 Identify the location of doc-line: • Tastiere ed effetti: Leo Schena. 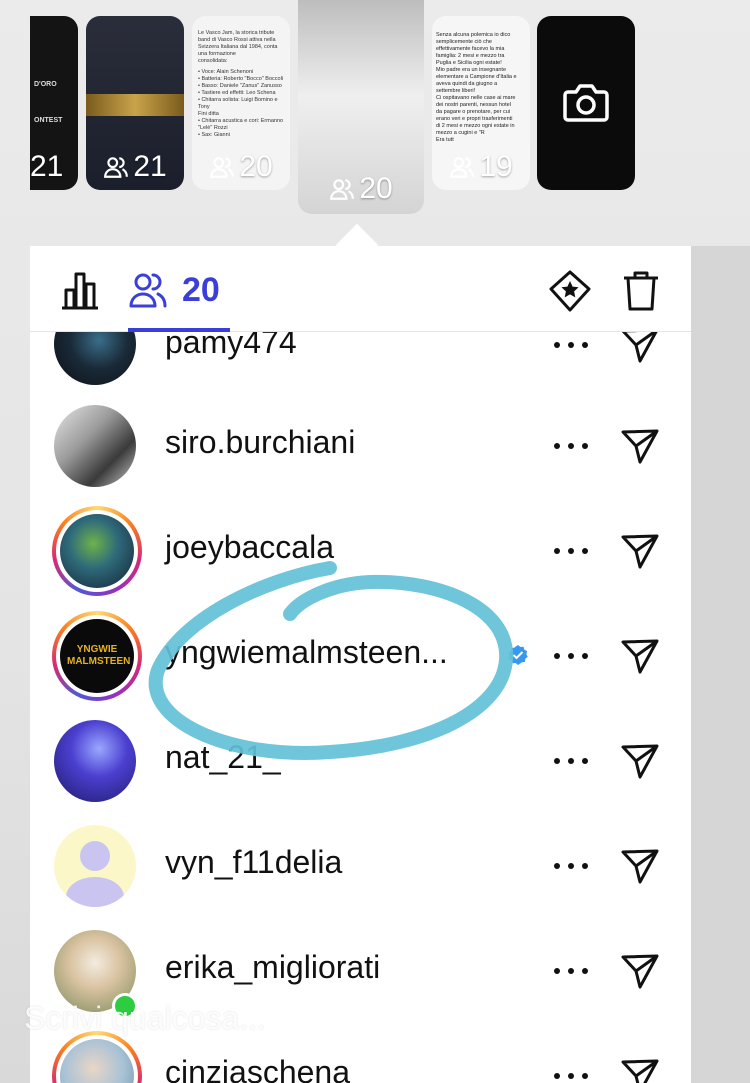
(237, 93).